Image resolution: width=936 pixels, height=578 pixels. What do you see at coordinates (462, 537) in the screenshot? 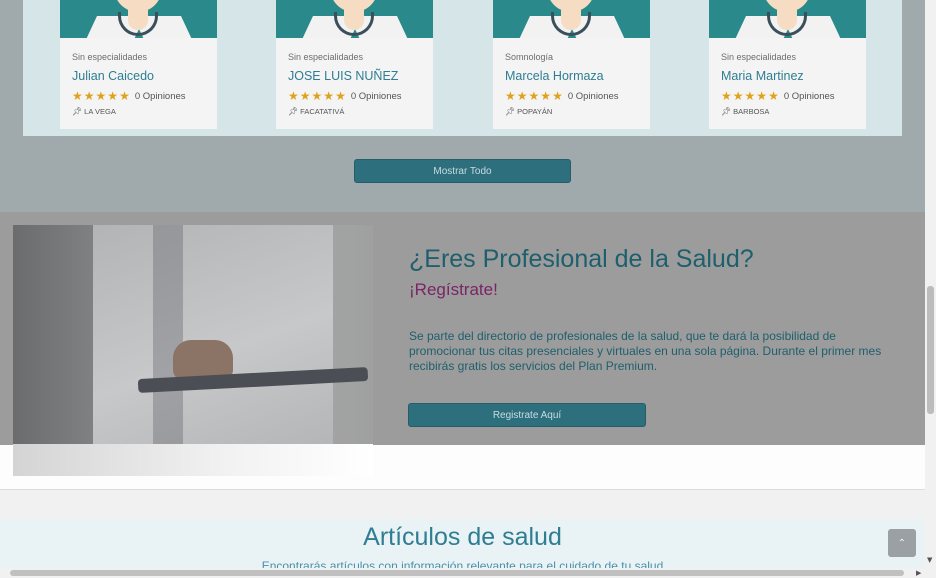
I see `articles-title: Artículos de salud` at bounding box center [462, 537].